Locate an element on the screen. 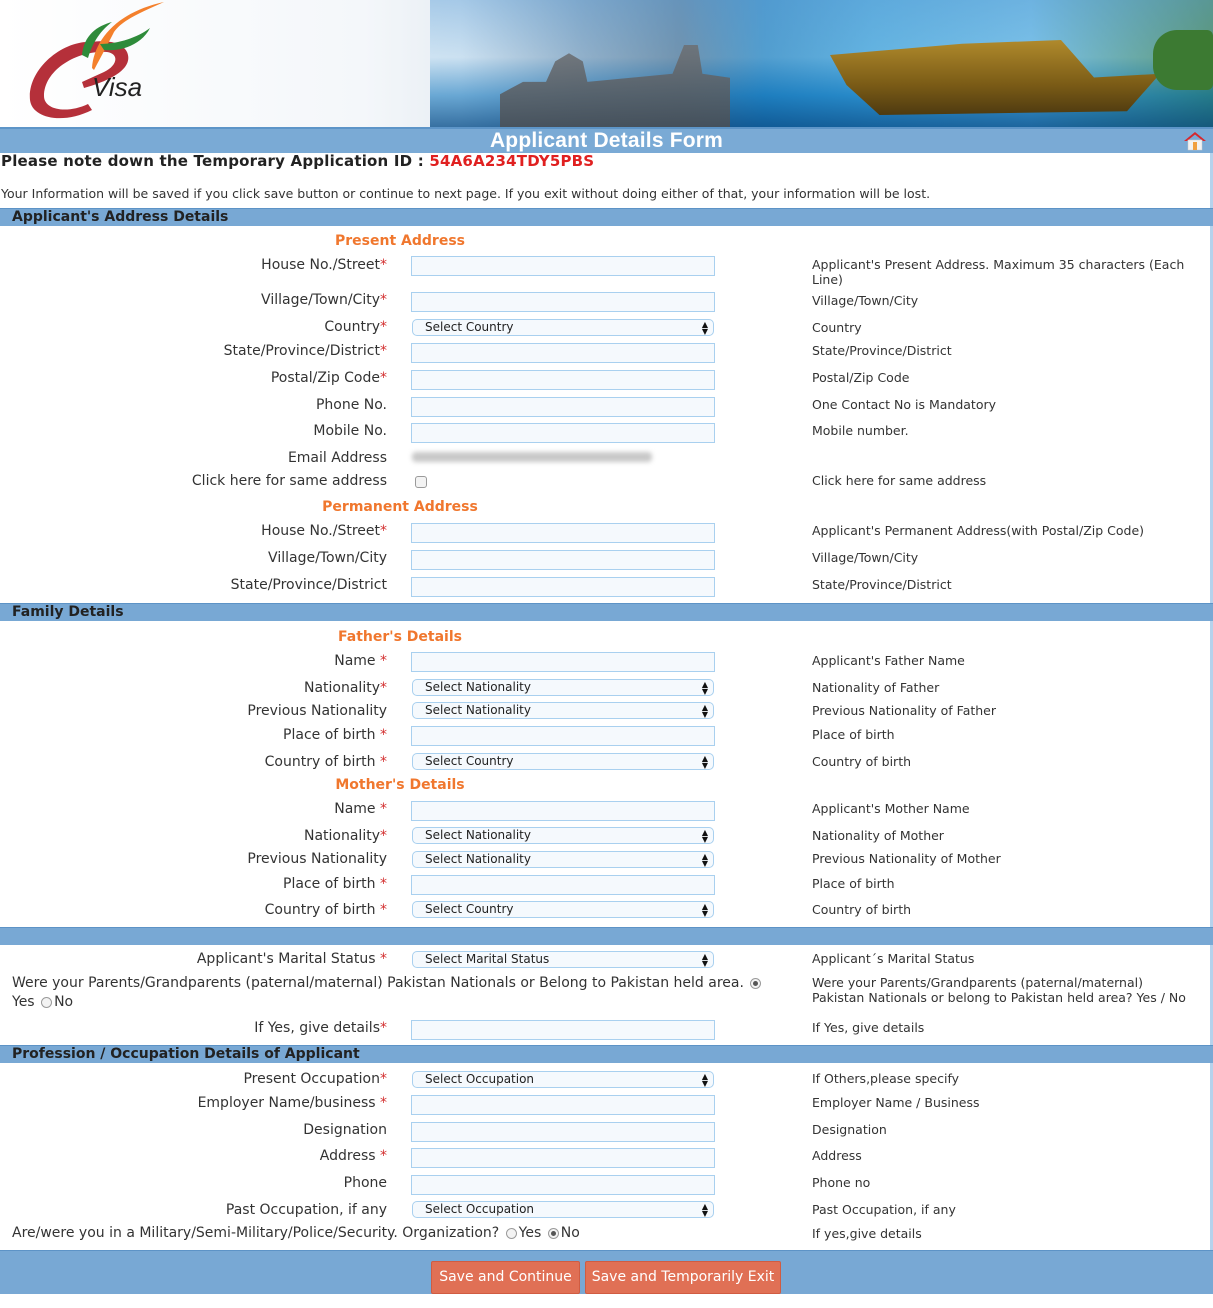 This screenshot has width=1213, height=1308. page-title: Applicant Details Form is located at coordinates (606, 140).